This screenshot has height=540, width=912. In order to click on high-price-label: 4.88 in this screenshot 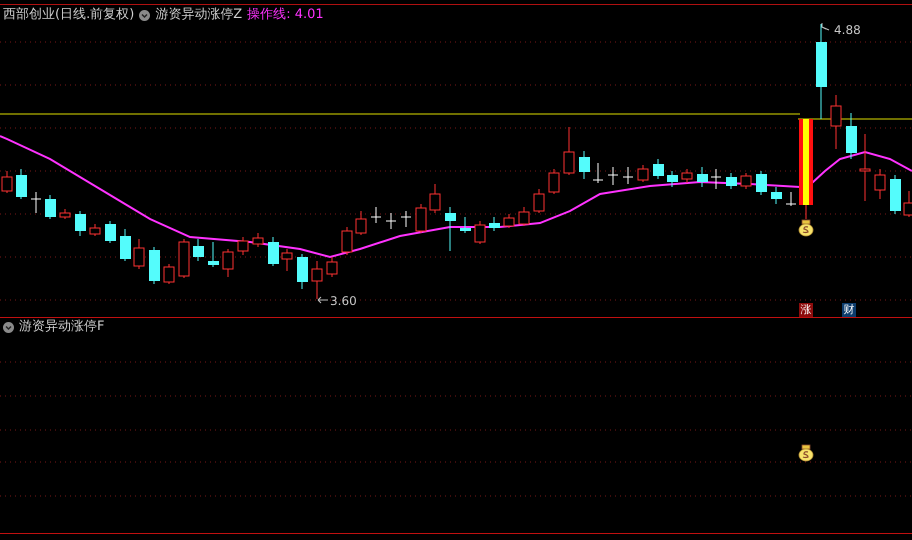, I will do `click(847, 30)`.